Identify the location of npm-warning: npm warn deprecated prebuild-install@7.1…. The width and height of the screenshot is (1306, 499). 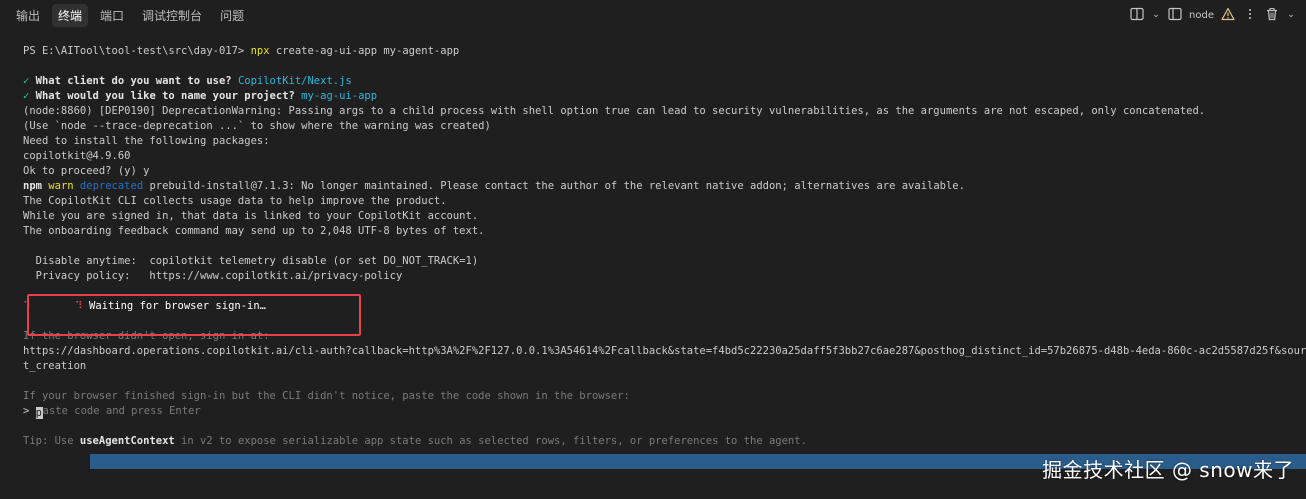
(664, 186).